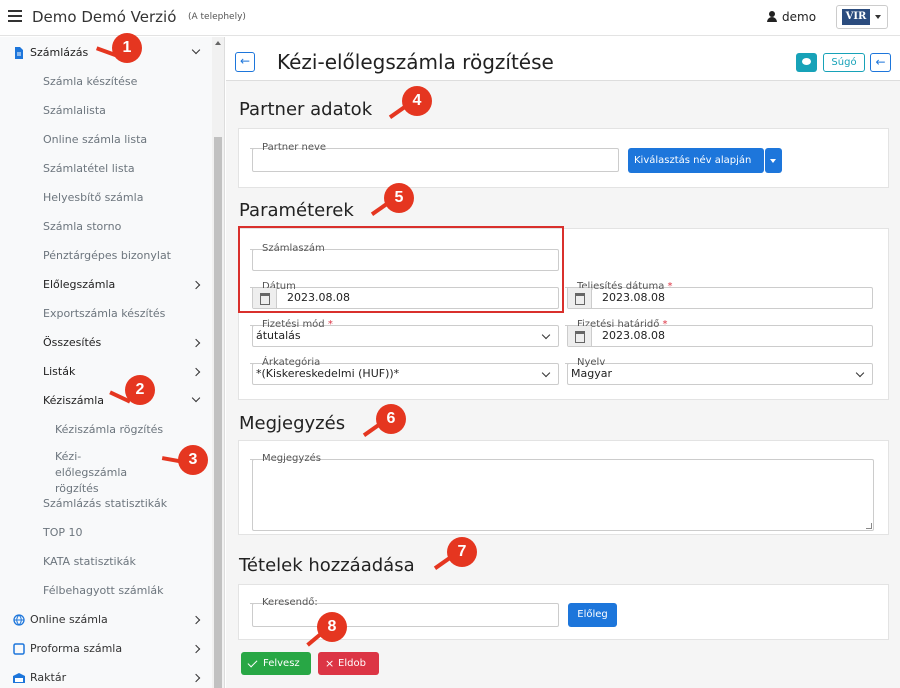 The width and height of the screenshot is (900, 688). What do you see at coordinates (633, 335) in the screenshot?
I see `due-date-value: 2023.08.08` at bounding box center [633, 335].